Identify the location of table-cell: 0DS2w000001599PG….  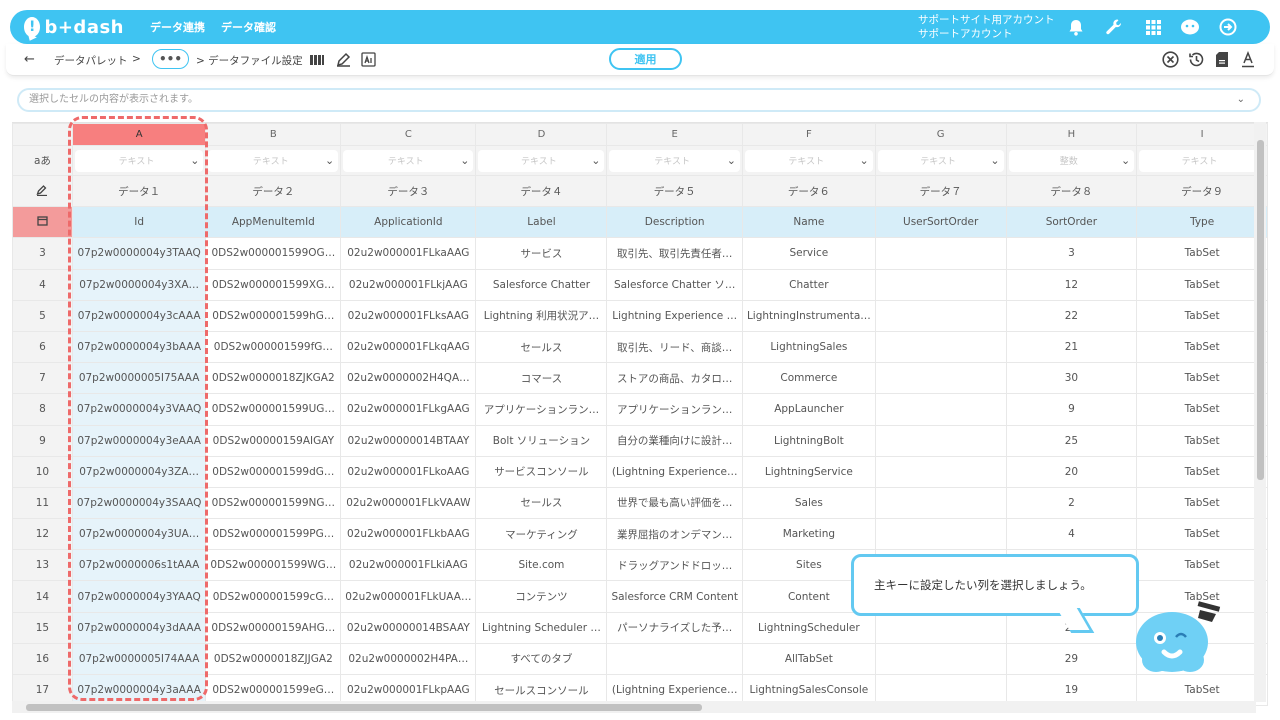
(273, 534).